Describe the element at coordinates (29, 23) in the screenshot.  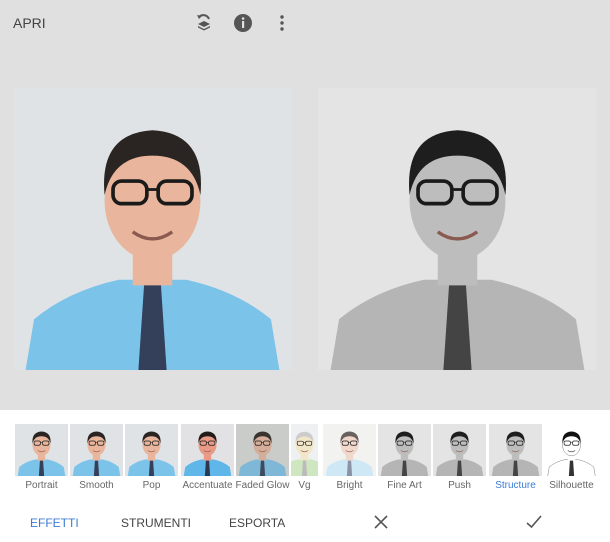
I see `open-button: APRI` at that location.